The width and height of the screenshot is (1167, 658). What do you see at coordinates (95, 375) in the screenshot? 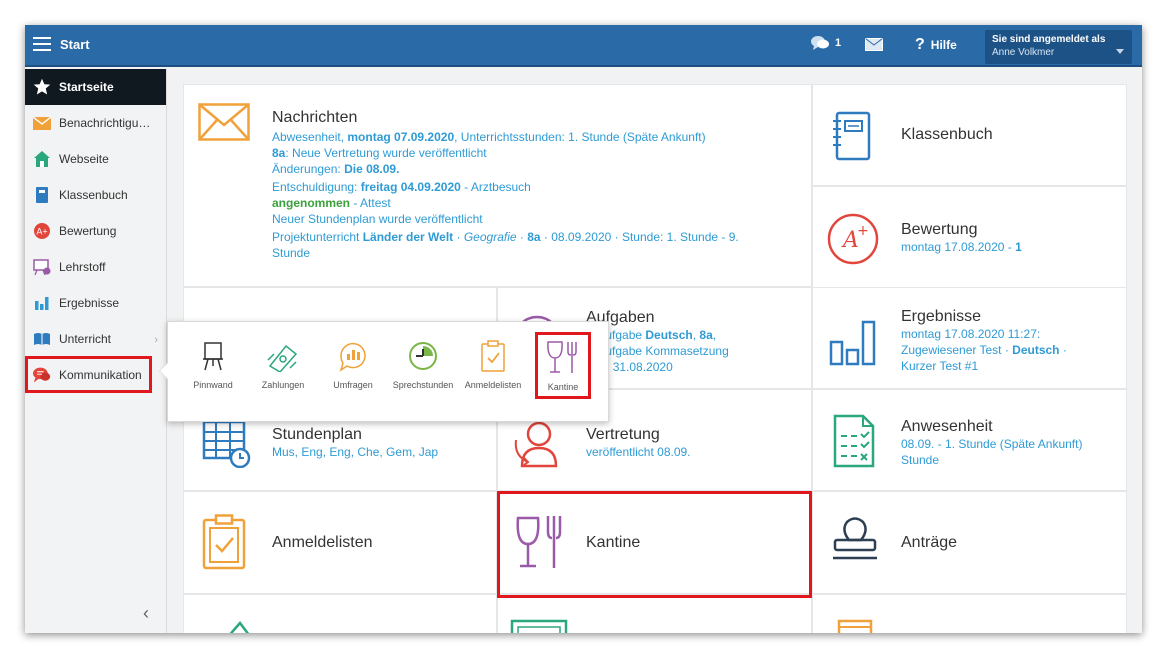
I see `sidebar-item-kommunikation: Kommunikation` at bounding box center [95, 375].